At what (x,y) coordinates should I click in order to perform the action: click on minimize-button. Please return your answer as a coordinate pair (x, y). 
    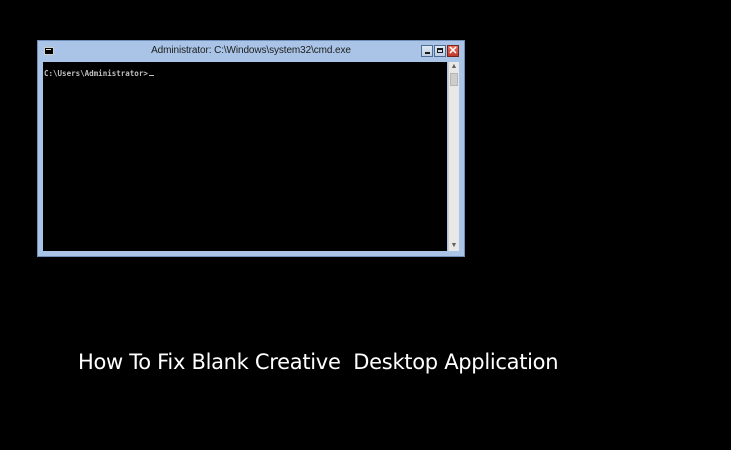
    Looking at the image, I should click on (427, 51).